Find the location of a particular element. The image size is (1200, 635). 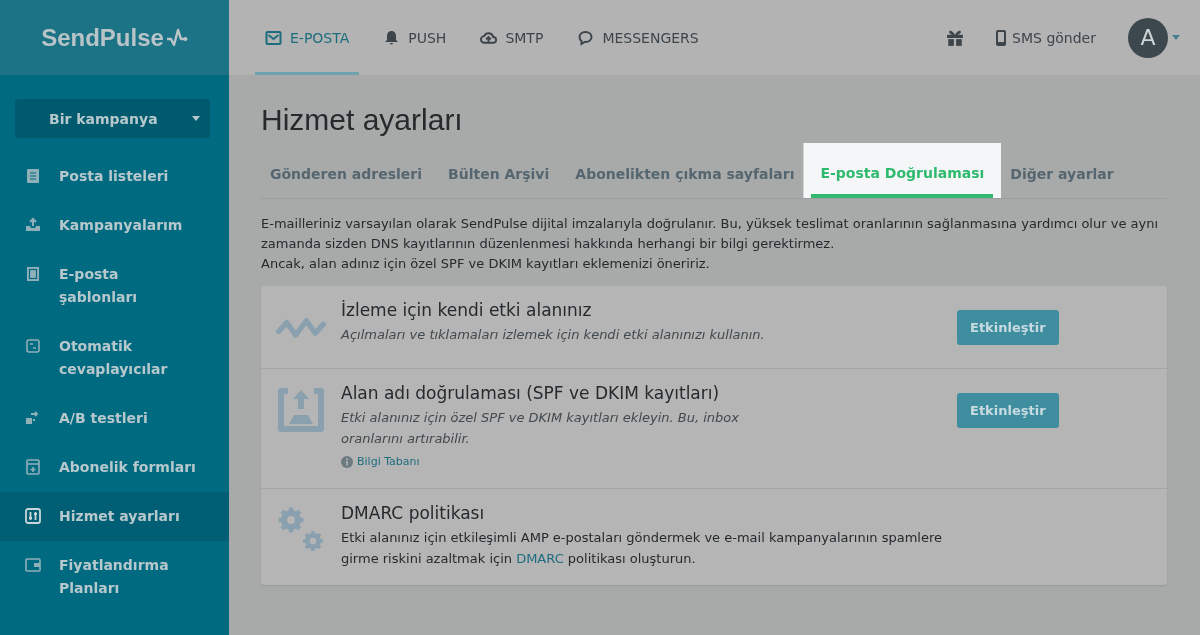

form-icon is located at coordinates (33, 467).